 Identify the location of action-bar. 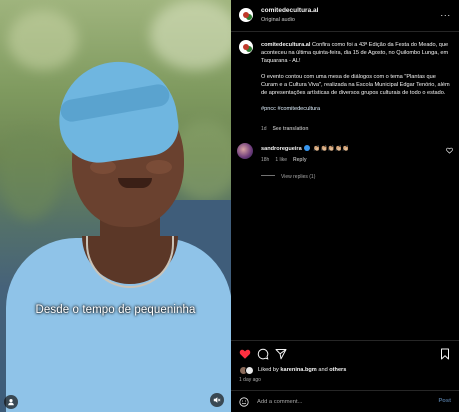
(345, 353).